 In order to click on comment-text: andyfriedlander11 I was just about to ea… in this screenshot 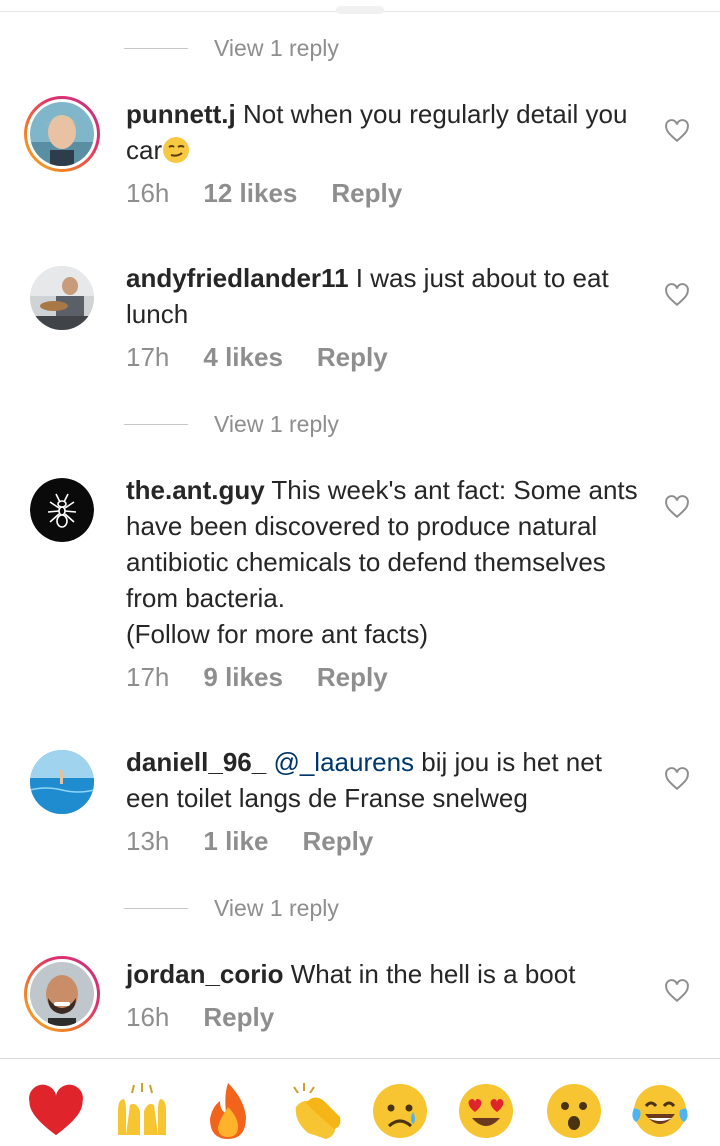, I will do `click(386, 296)`.